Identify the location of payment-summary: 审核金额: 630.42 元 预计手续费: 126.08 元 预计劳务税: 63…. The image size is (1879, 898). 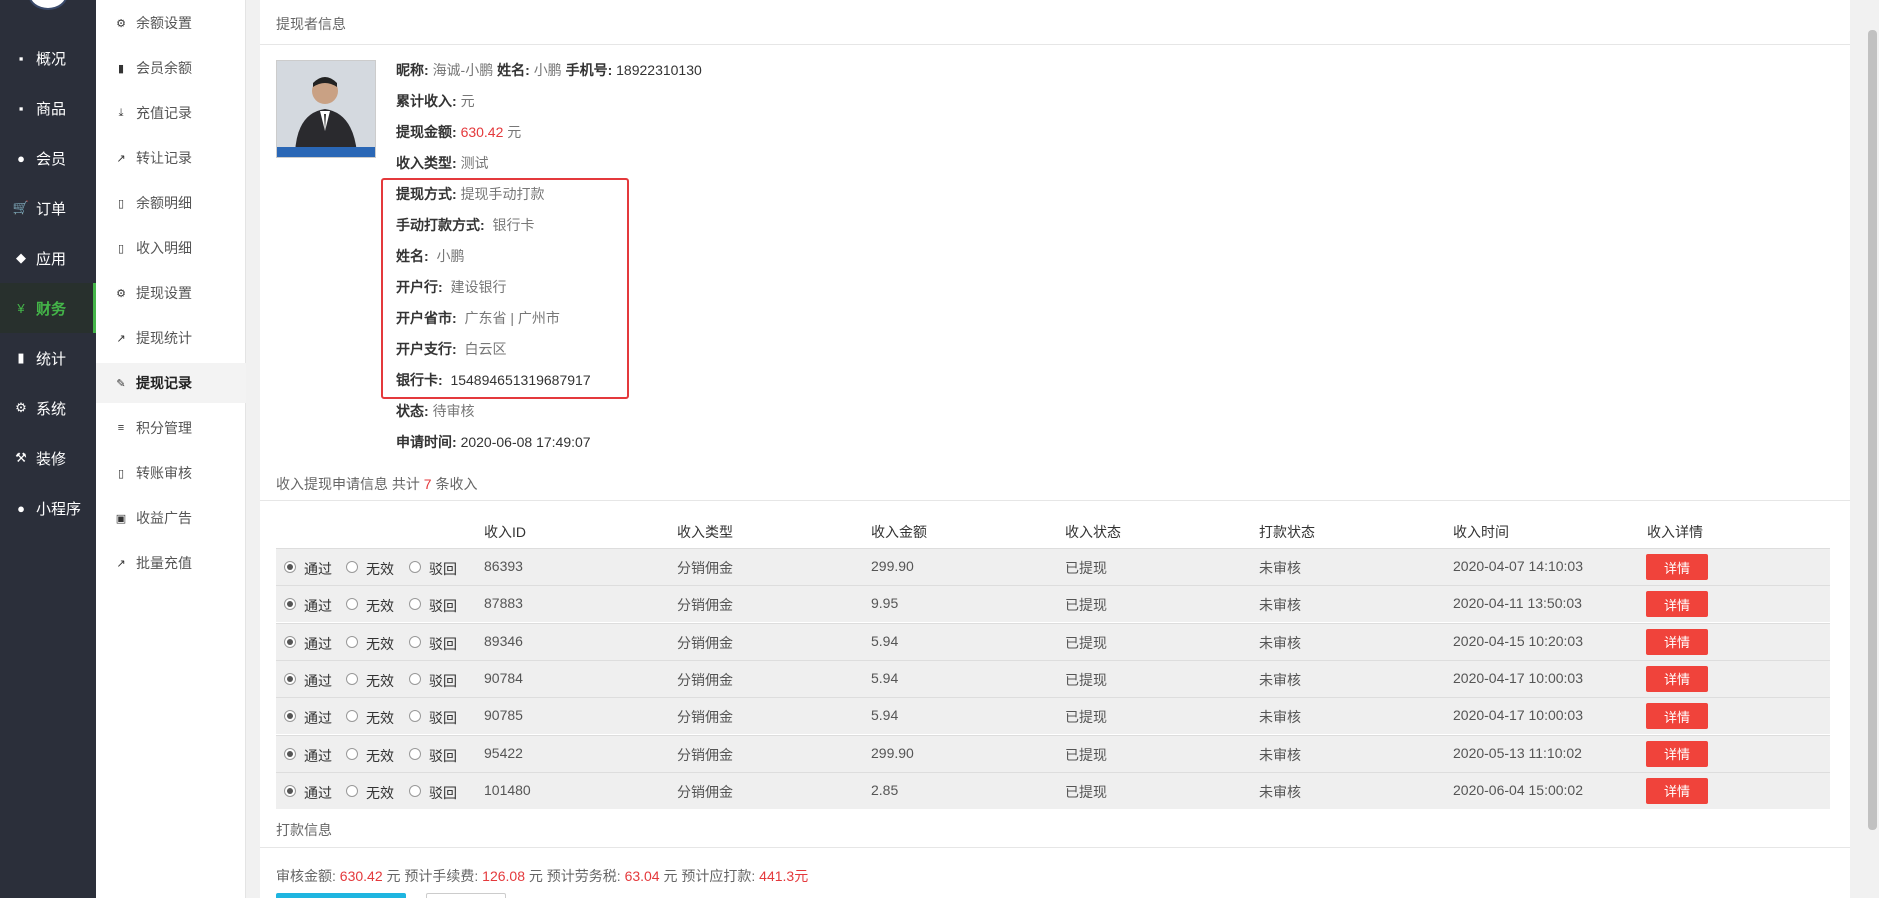
(542, 876).